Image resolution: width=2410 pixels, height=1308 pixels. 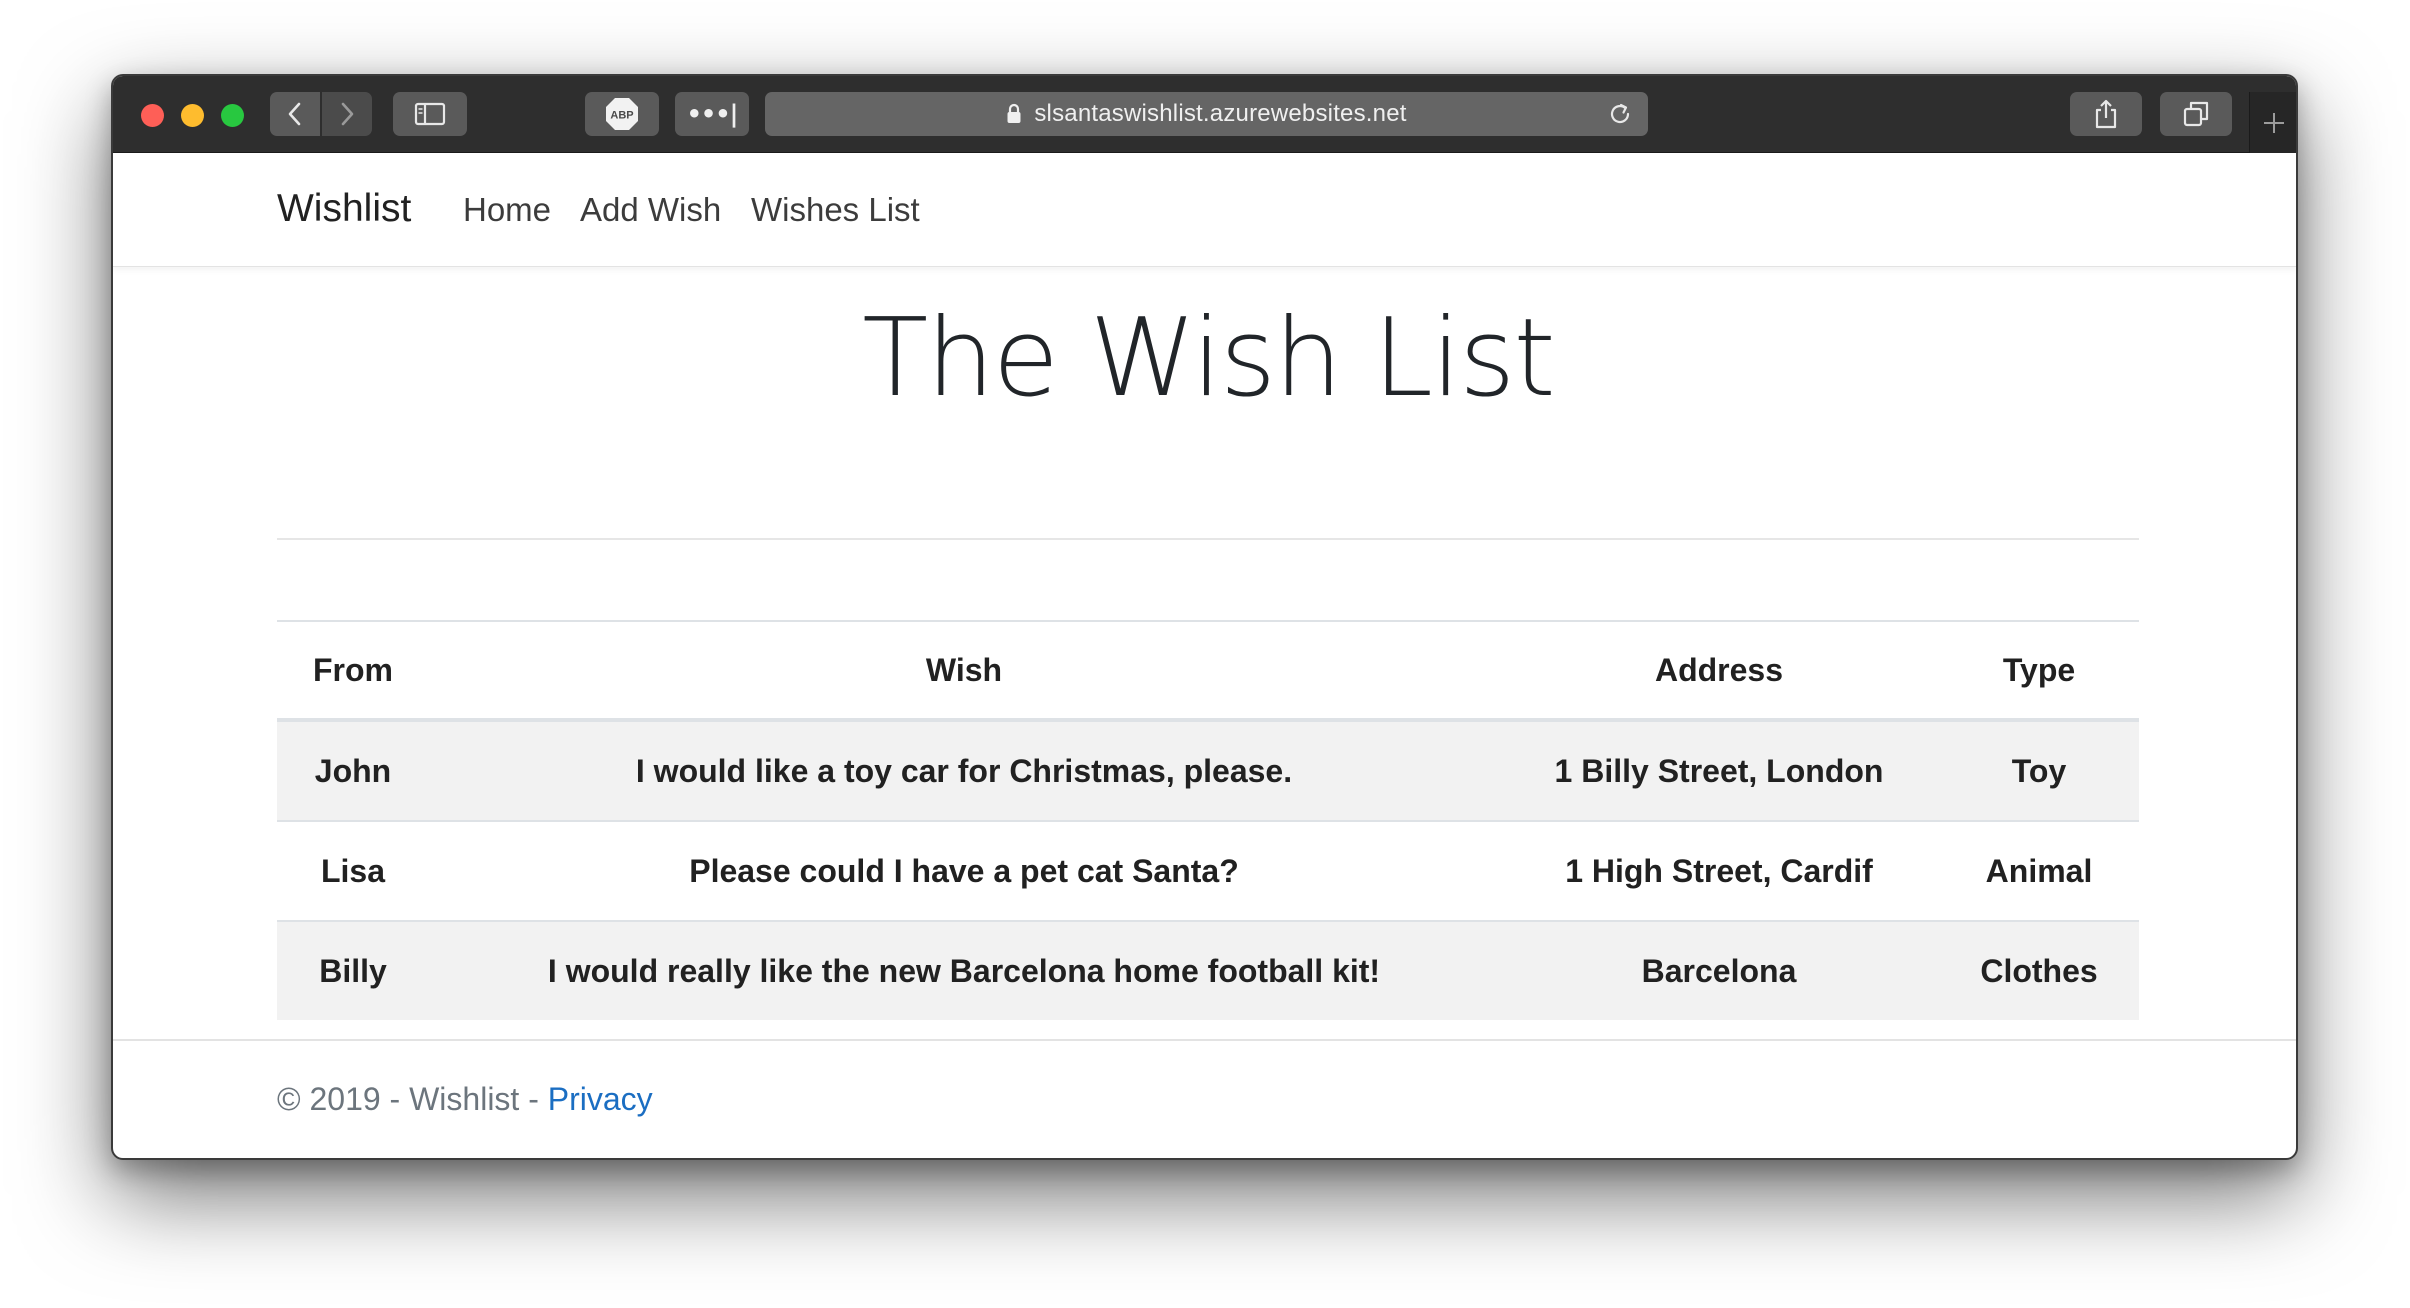 What do you see at coordinates (1719, 870) in the screenshot?
I see `cell-address: 1 High Street, Cardif` at bounding box center [1719, 870].